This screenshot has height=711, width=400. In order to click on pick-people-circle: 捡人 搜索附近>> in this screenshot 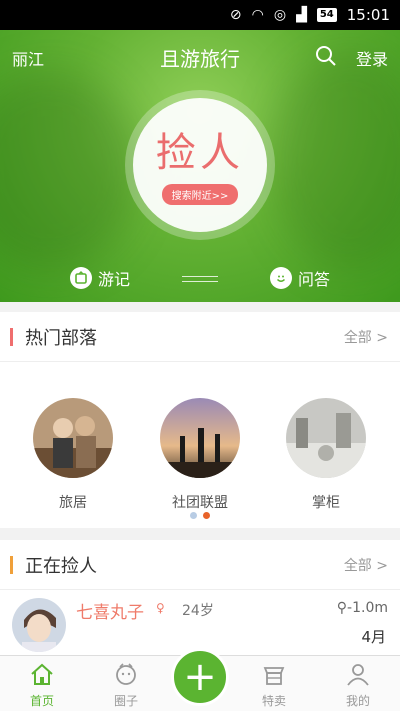, I will do `click(200, 165)`.